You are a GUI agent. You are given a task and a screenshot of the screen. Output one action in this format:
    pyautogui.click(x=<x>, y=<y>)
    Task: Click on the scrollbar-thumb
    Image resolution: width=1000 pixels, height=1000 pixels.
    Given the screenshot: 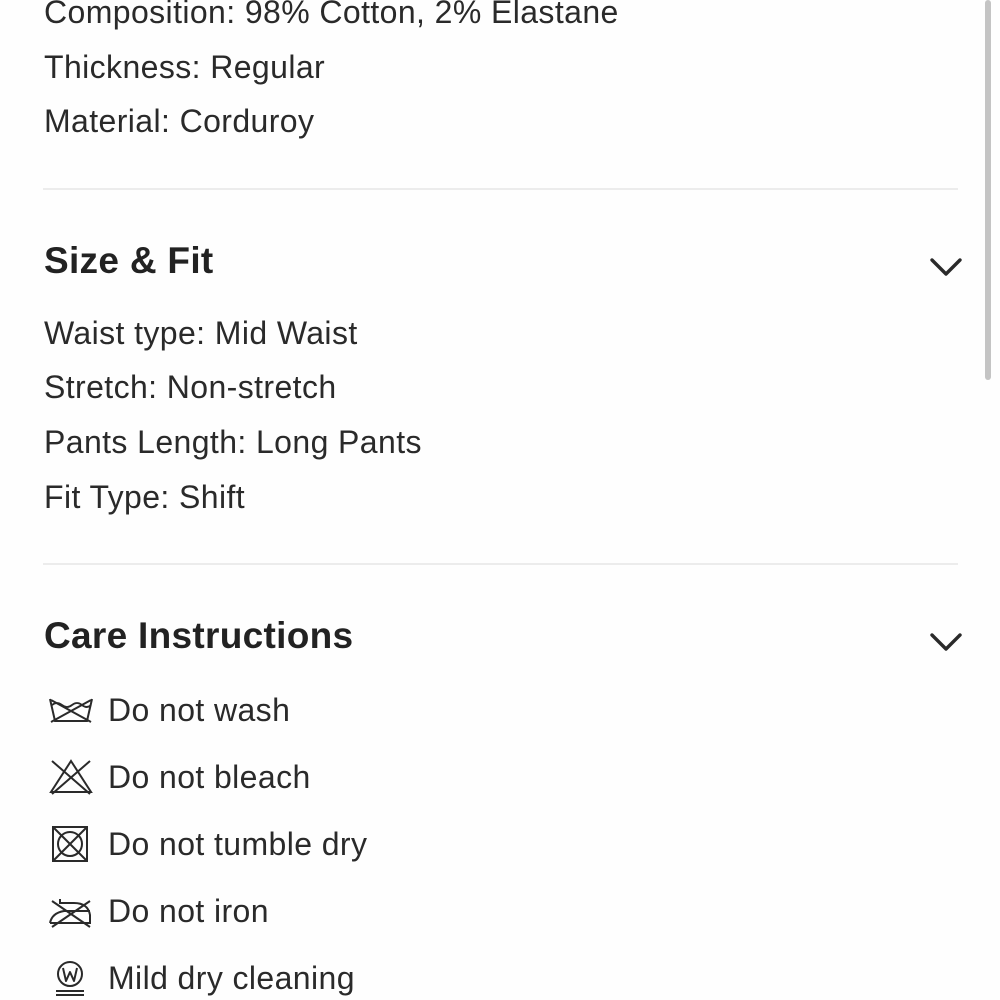 What is the action you would take?
    pyautogui.click(x=988, y=190)
    